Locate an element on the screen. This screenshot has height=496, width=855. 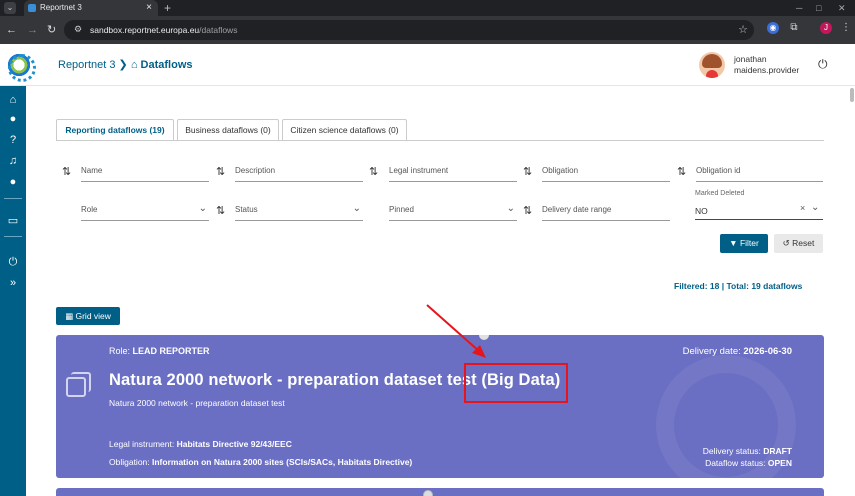
expand-icon: » is located at coordinates (13, 283).